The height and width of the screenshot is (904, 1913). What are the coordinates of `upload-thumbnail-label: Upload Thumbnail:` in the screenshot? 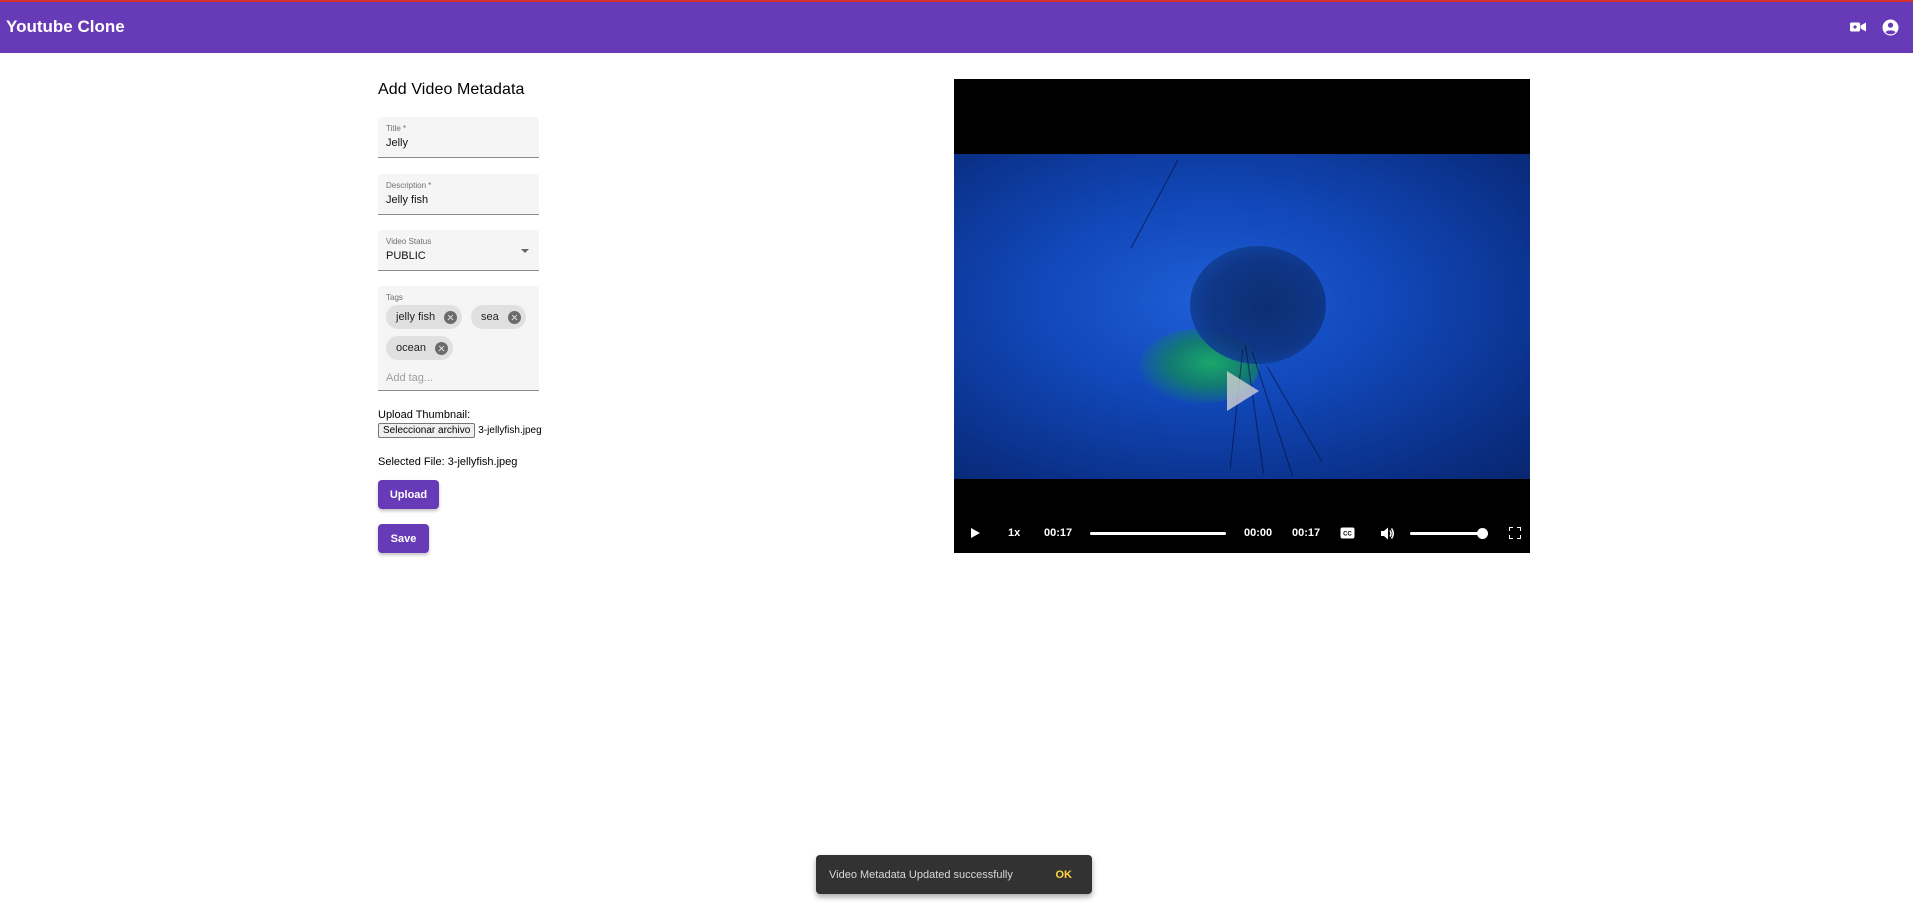 It's located at (424, 415).